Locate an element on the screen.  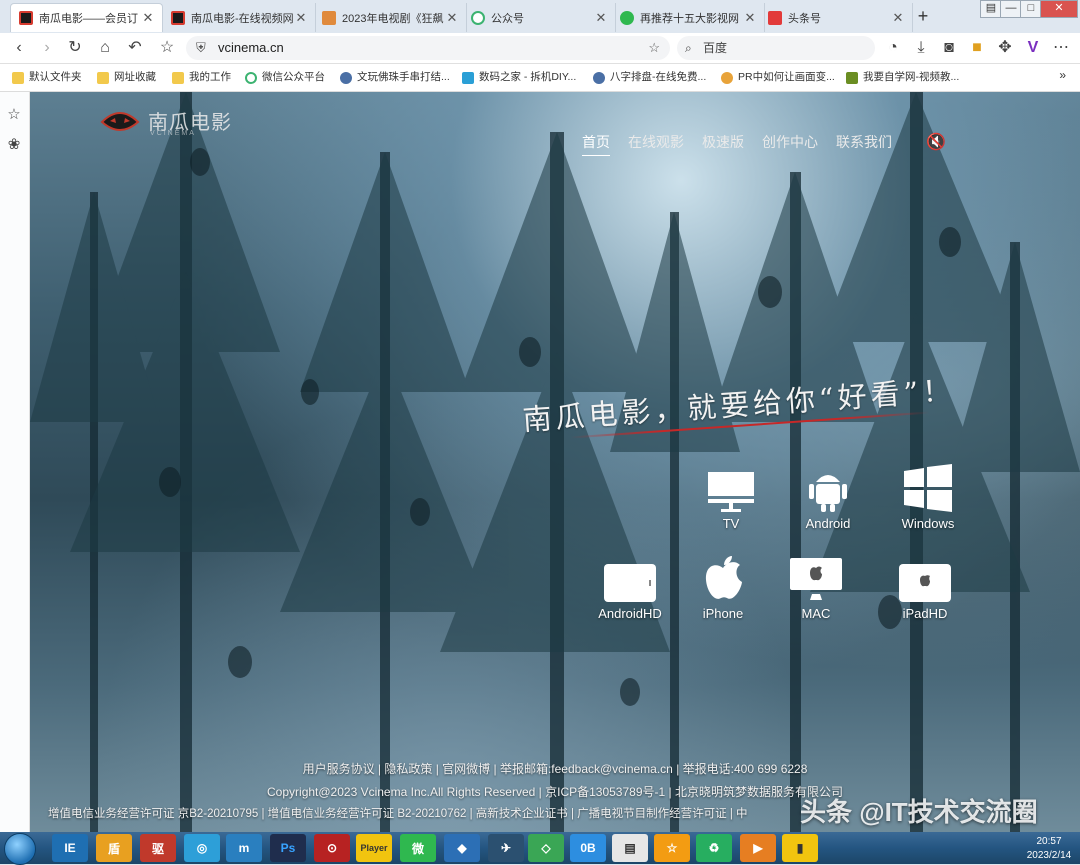
platform-tv: TV is located at coordinates (731, 497).